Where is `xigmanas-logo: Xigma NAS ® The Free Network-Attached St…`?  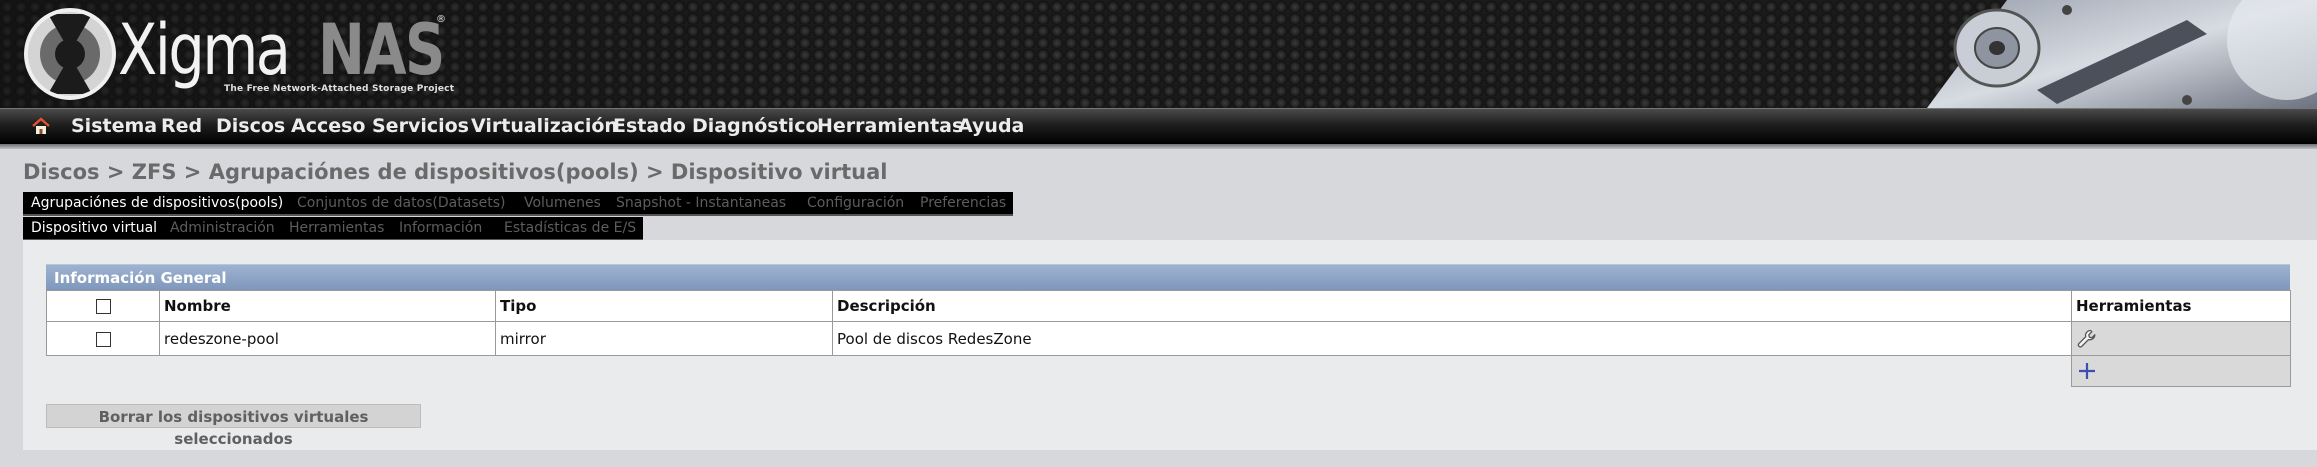 xigmanas-logo: Xigma NAS ® The Free Network-Attached St… is located at coordinates (238, 52).